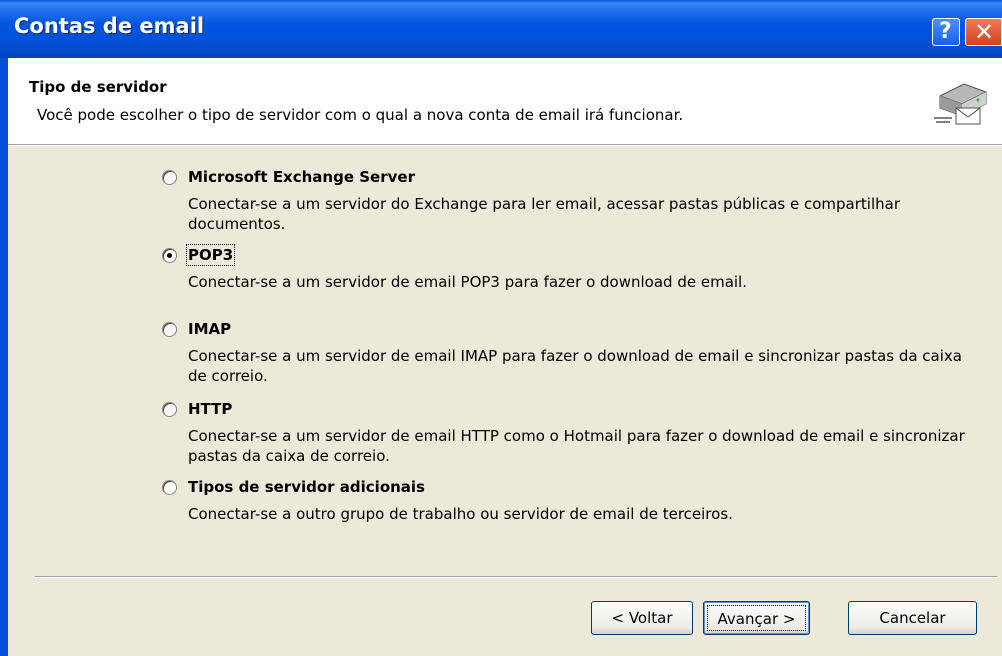  What do you see at coordinates (169, 329) in the screenshot?
I see `radio-imap` at bounding box center [169, 329].